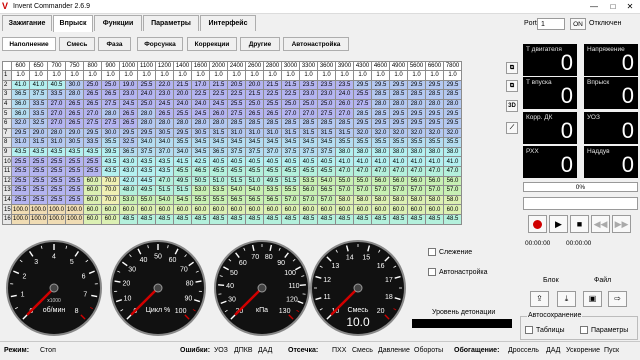 The image size is (640, 360). Describe the element at coordinates (20, 113) in the screenshot. I see `table-cell: 36.0` at that location.